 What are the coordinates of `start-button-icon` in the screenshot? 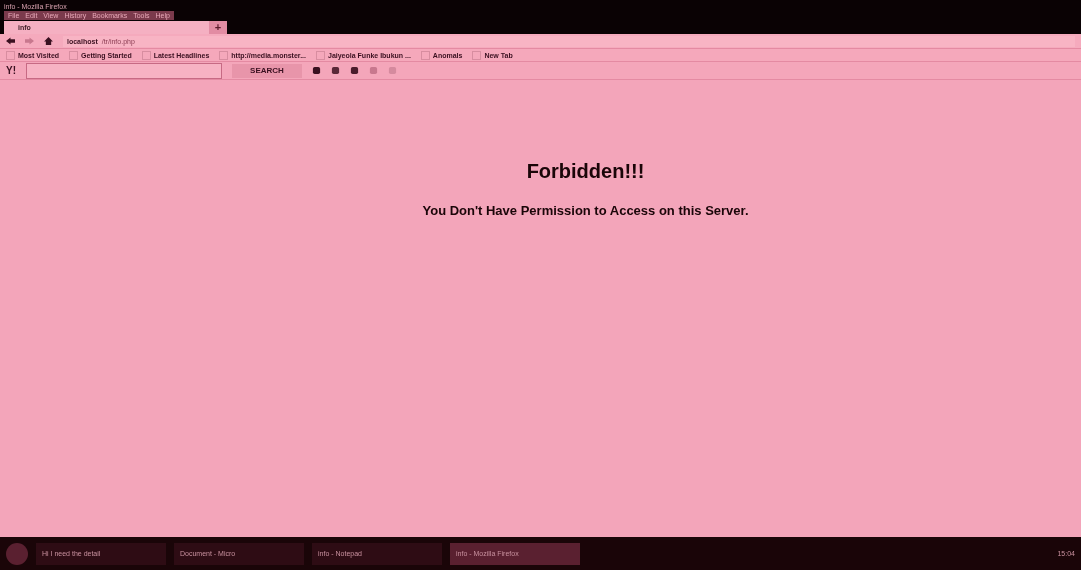 It's located at (17, 553).